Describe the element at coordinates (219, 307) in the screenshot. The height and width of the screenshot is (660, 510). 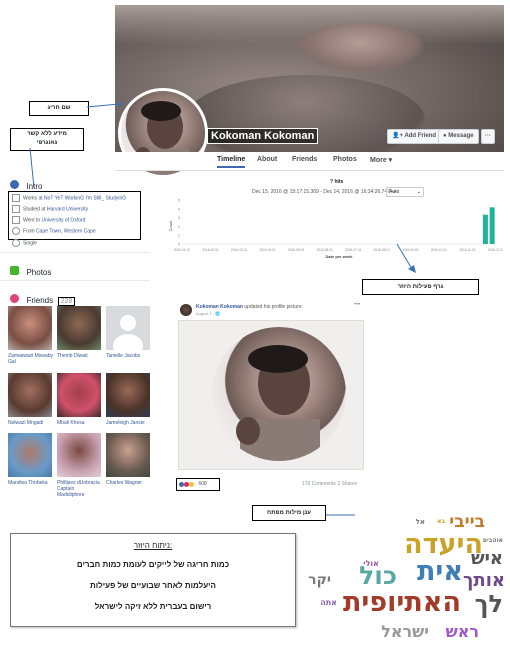
I see `post-author: Kokoman Kokoman` at that location.